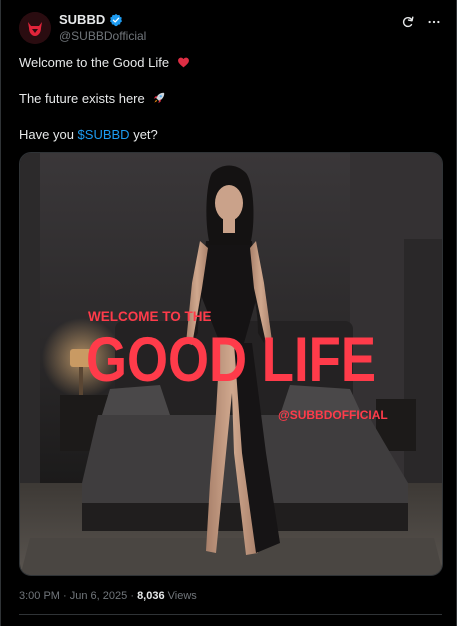 The image size is (457, 626). I want to click on avatar, so click(35, 28).